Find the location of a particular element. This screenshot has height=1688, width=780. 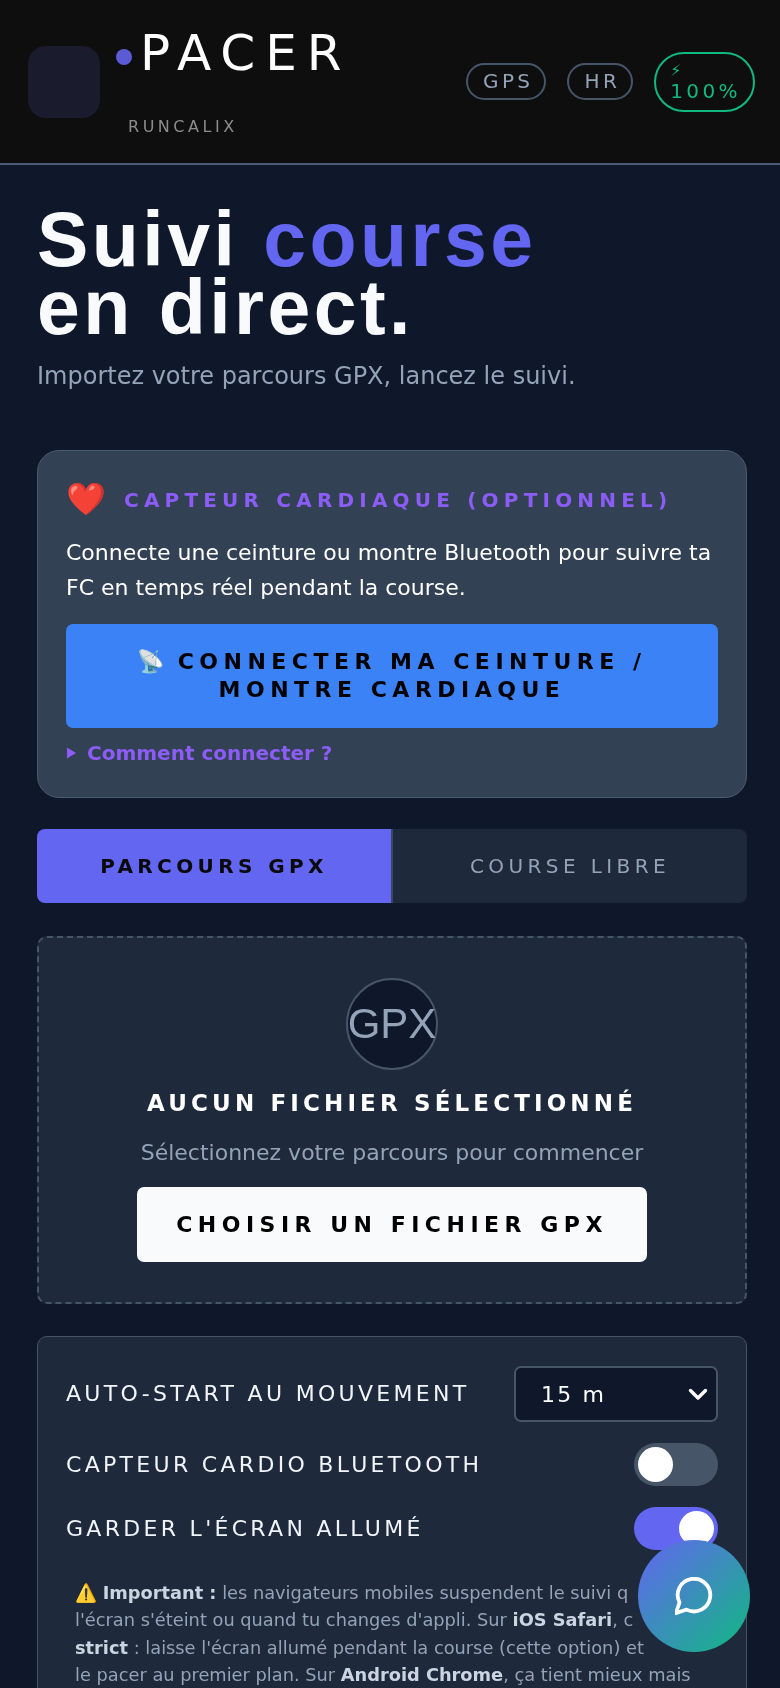

card-description: Connecte une ceinture ou montre Bluetooth pour suivre ta FC en temps réel pendant la course. is located at coordinates (389, 570).